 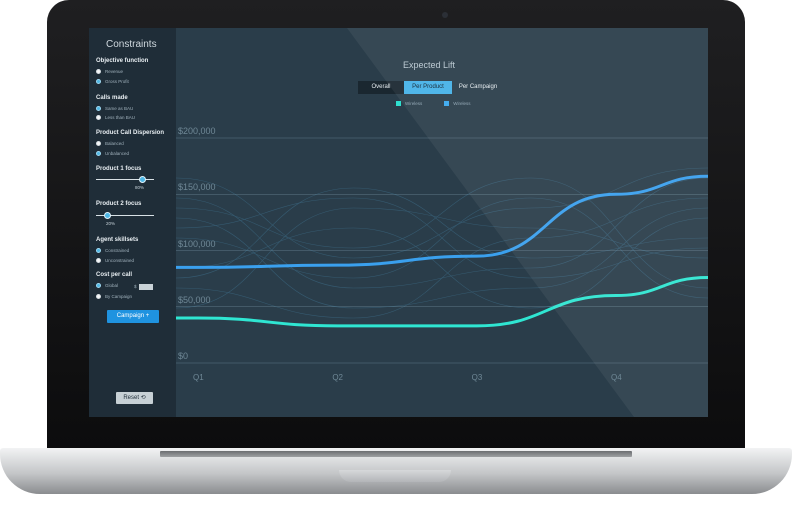 What do you see at coordinates (114, 296) in the screenshot?
I see `cost-option-by-campaign: By Campaign` at bounding box center [114, 296].